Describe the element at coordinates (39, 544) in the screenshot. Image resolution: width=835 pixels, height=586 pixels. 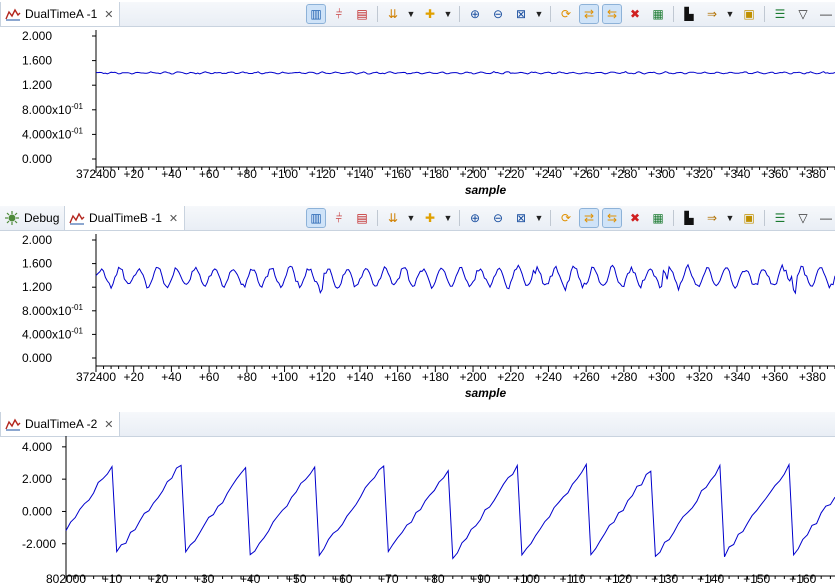
I see `y-tick-label: -2.000` at that location.